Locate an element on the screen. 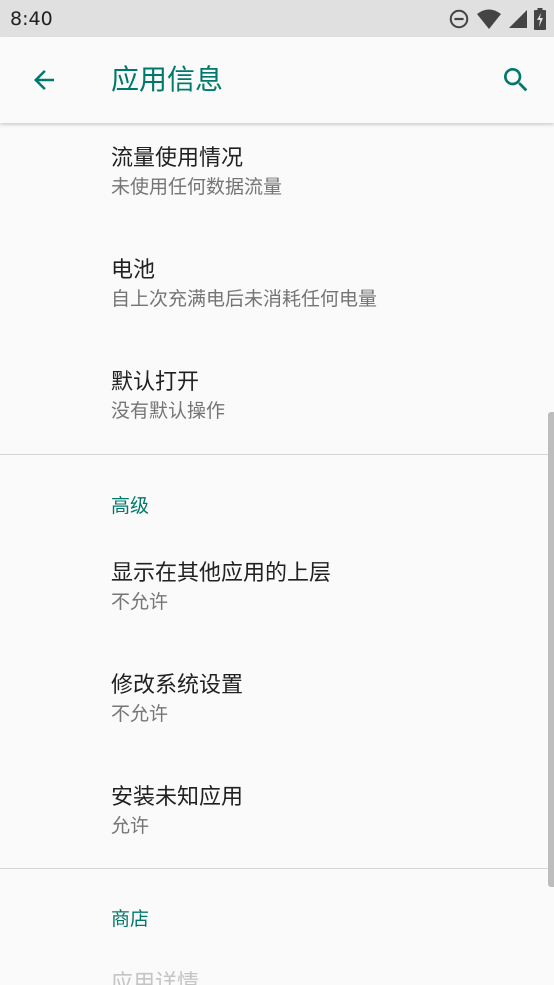  status-time: 8:40 is located at coordinates (31, 19).